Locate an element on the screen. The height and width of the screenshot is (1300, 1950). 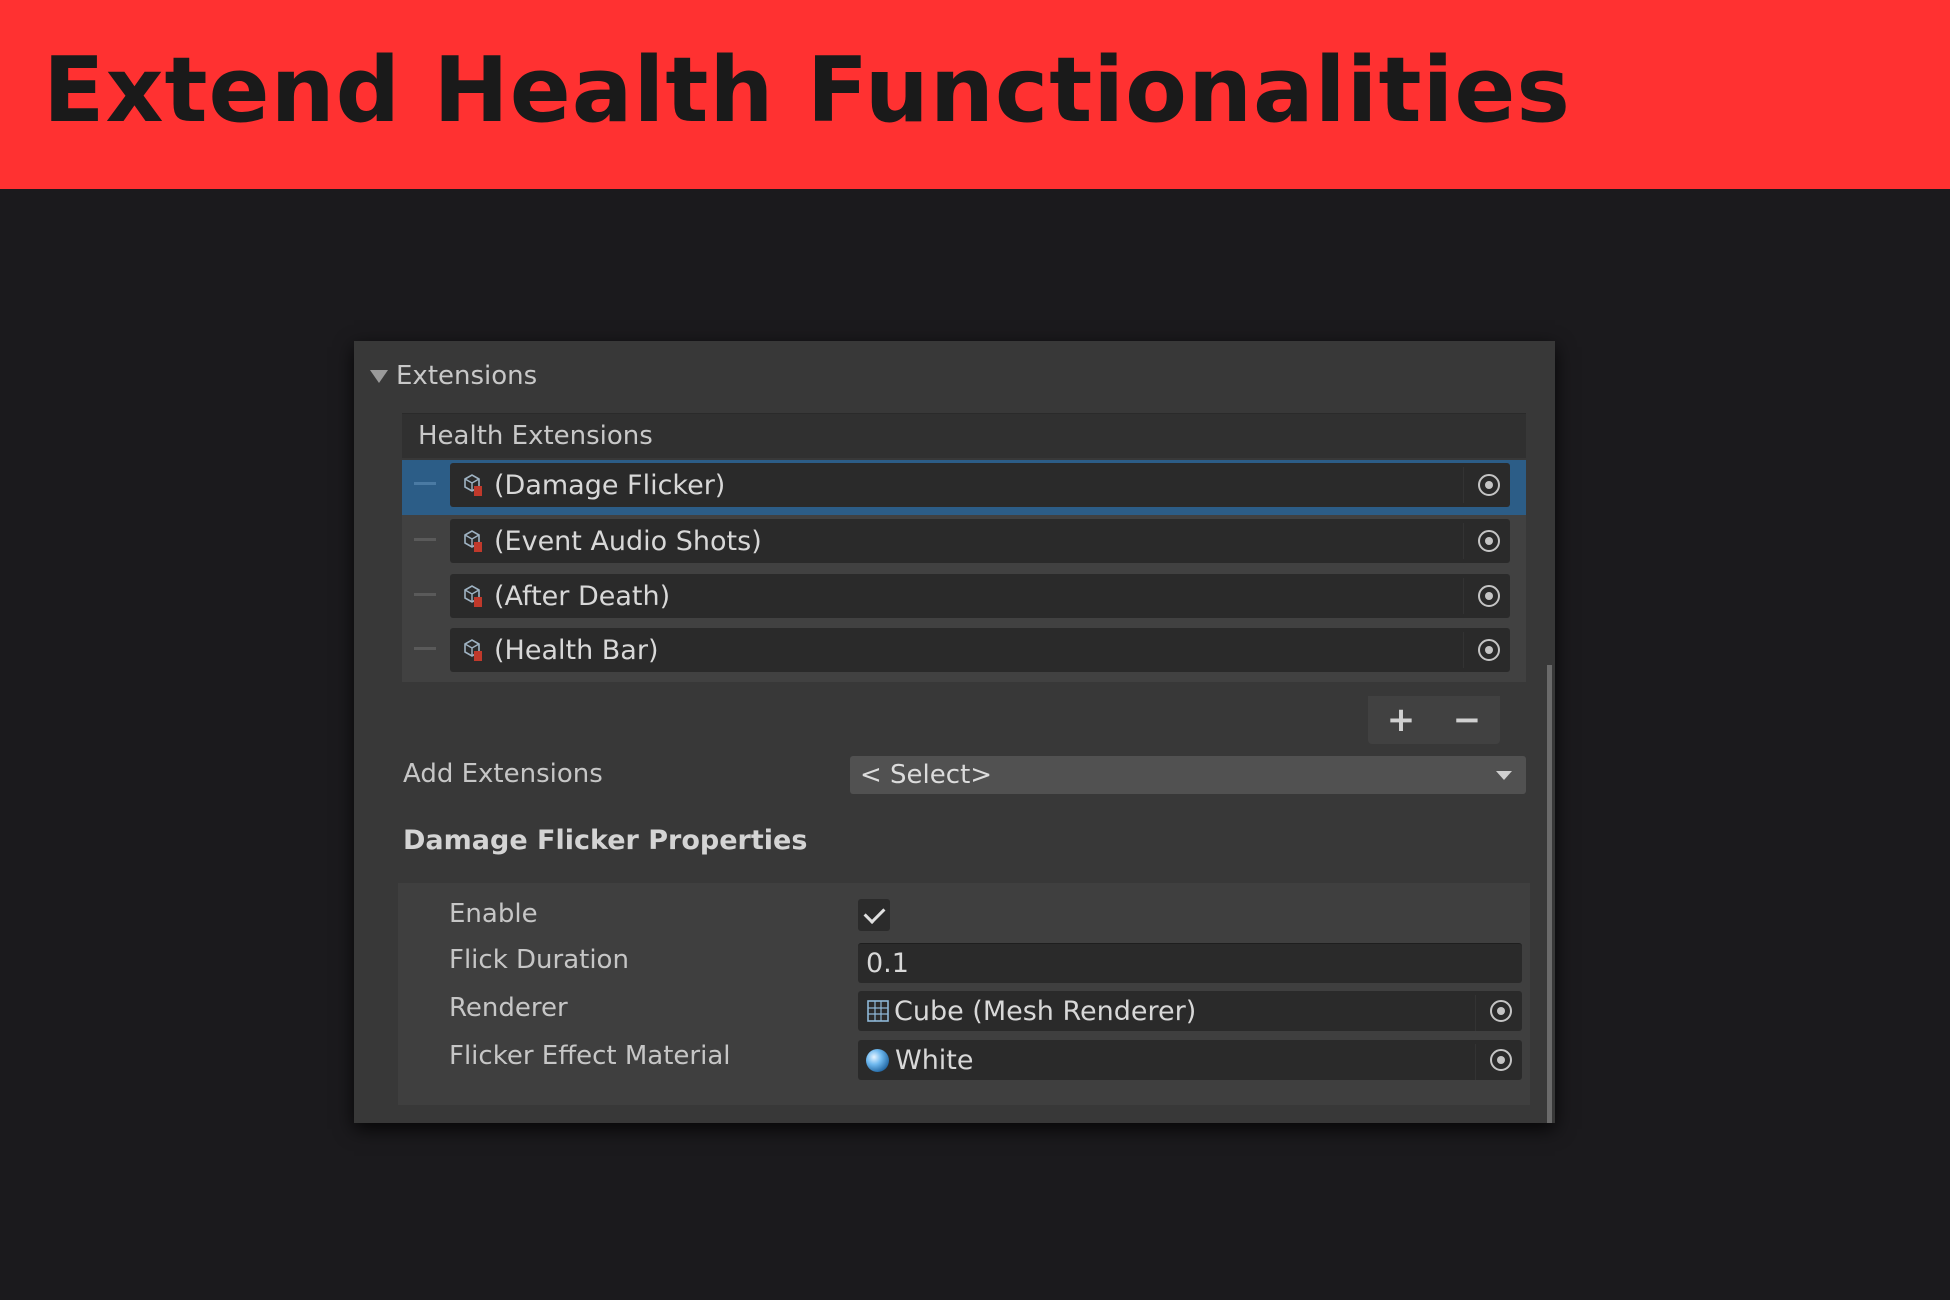
object-field-label: (Event Audio Shots) is located at coordinates (628, 541).